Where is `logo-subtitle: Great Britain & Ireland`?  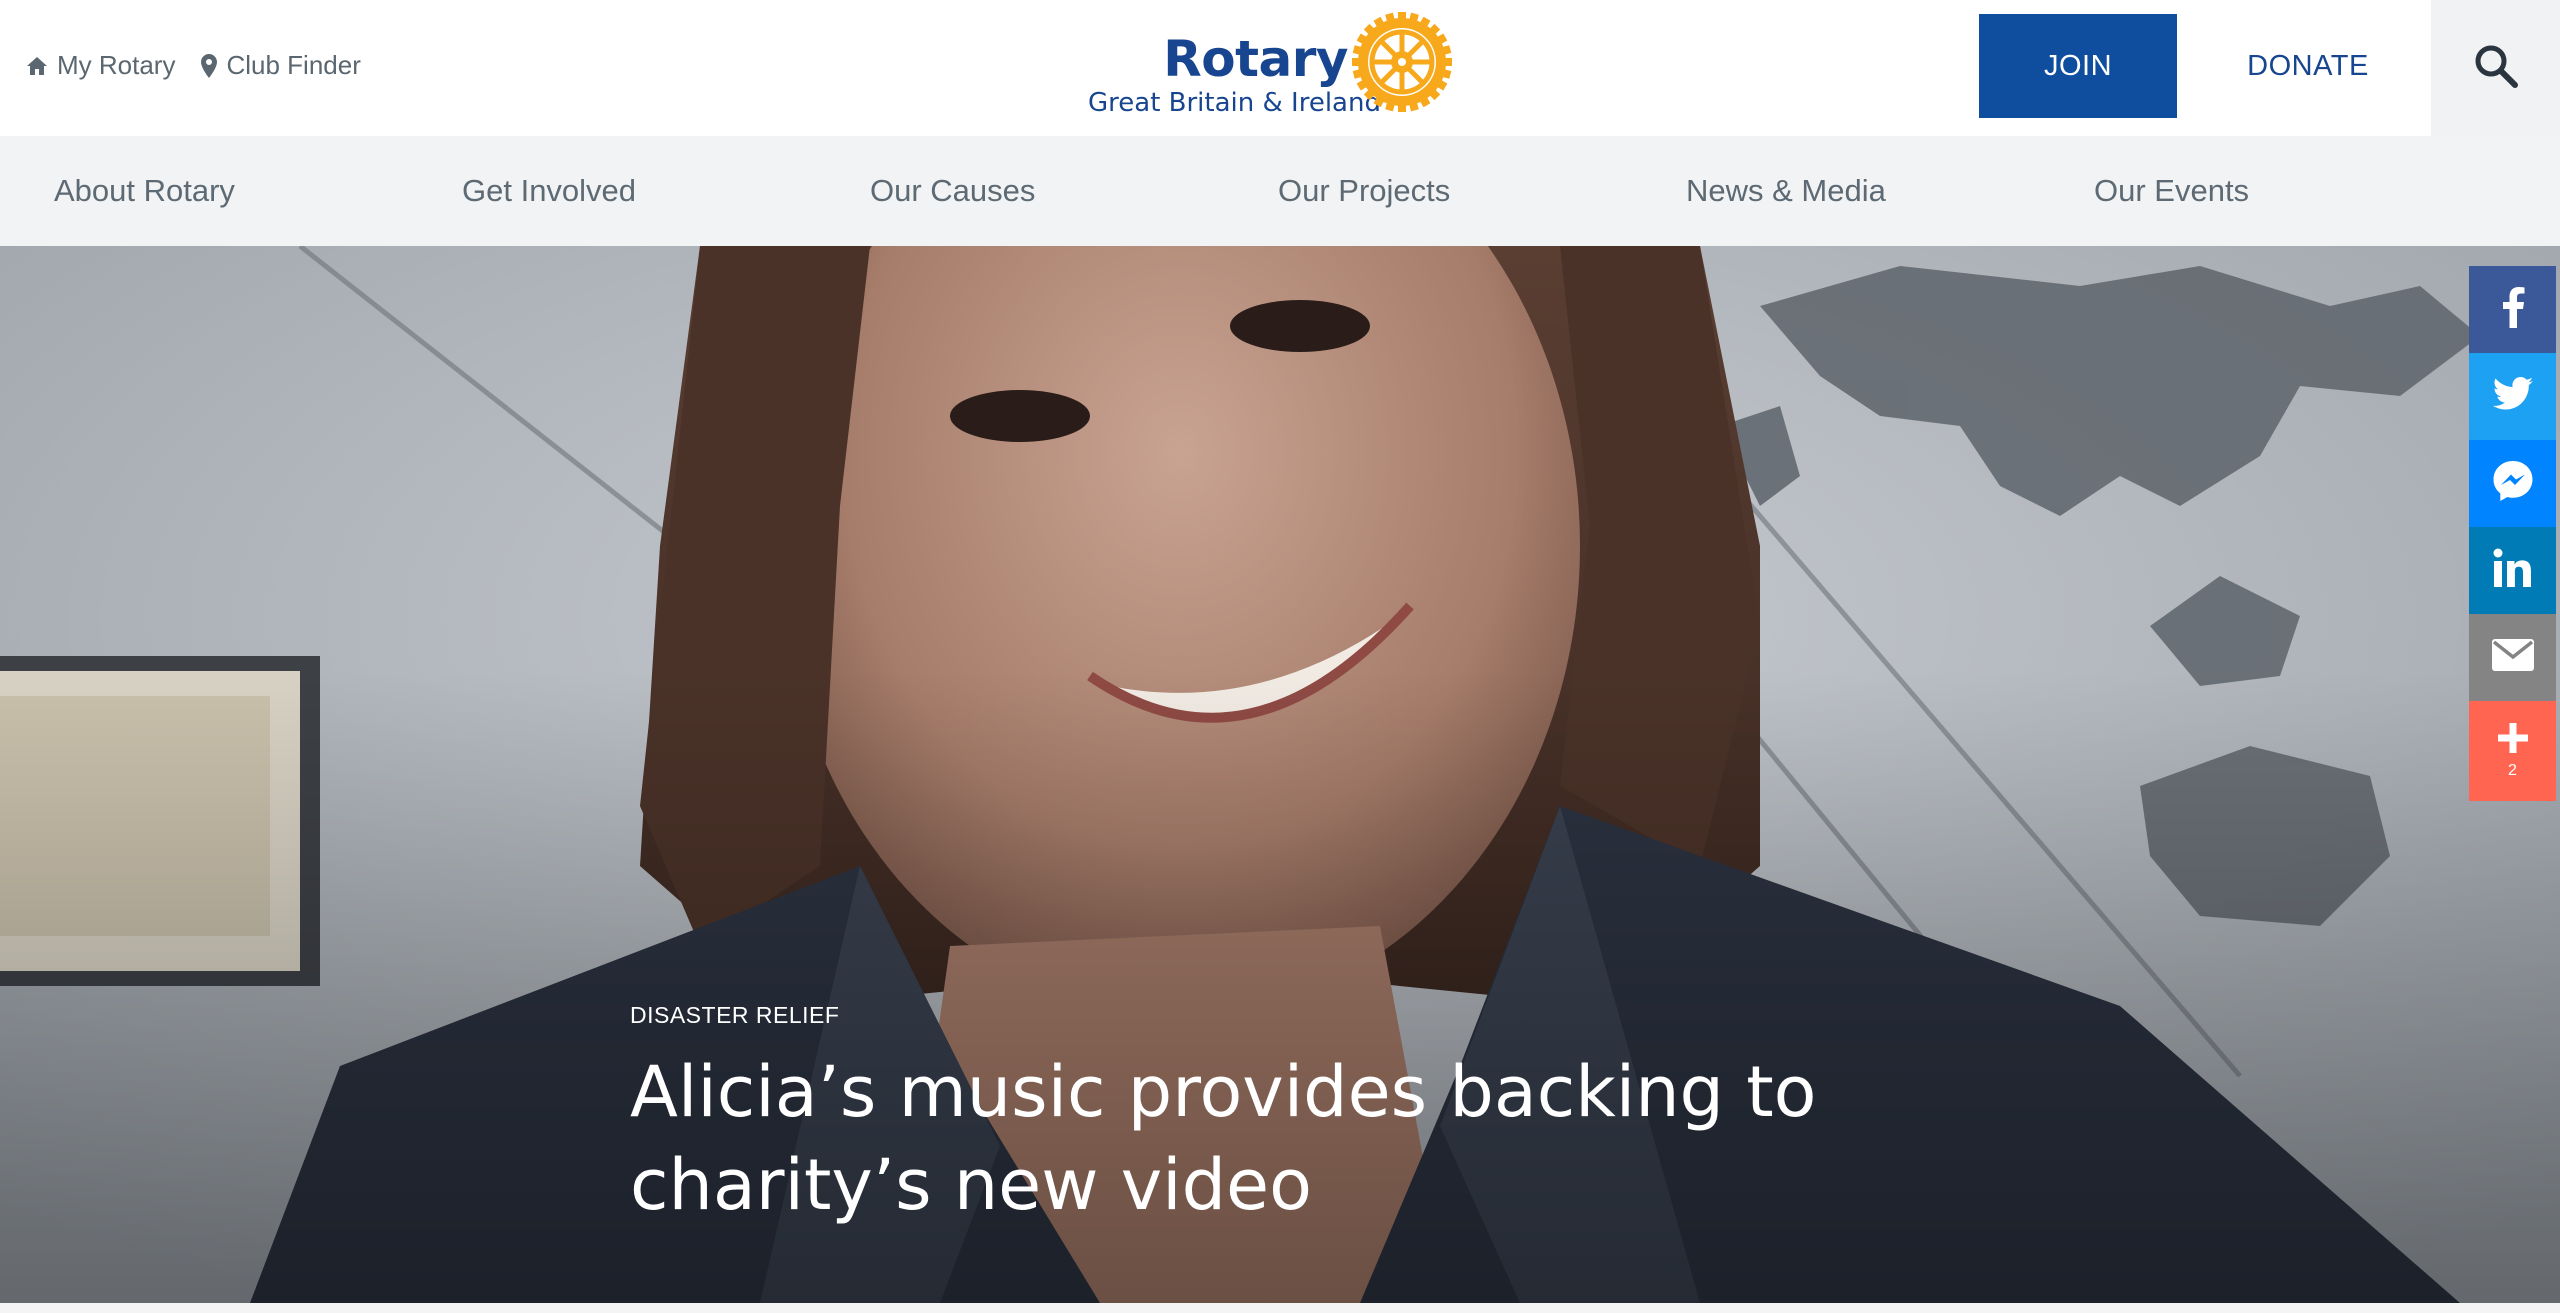
logo-subtitle: Great Britain & Ireland is located at coordinates (1234, 103).